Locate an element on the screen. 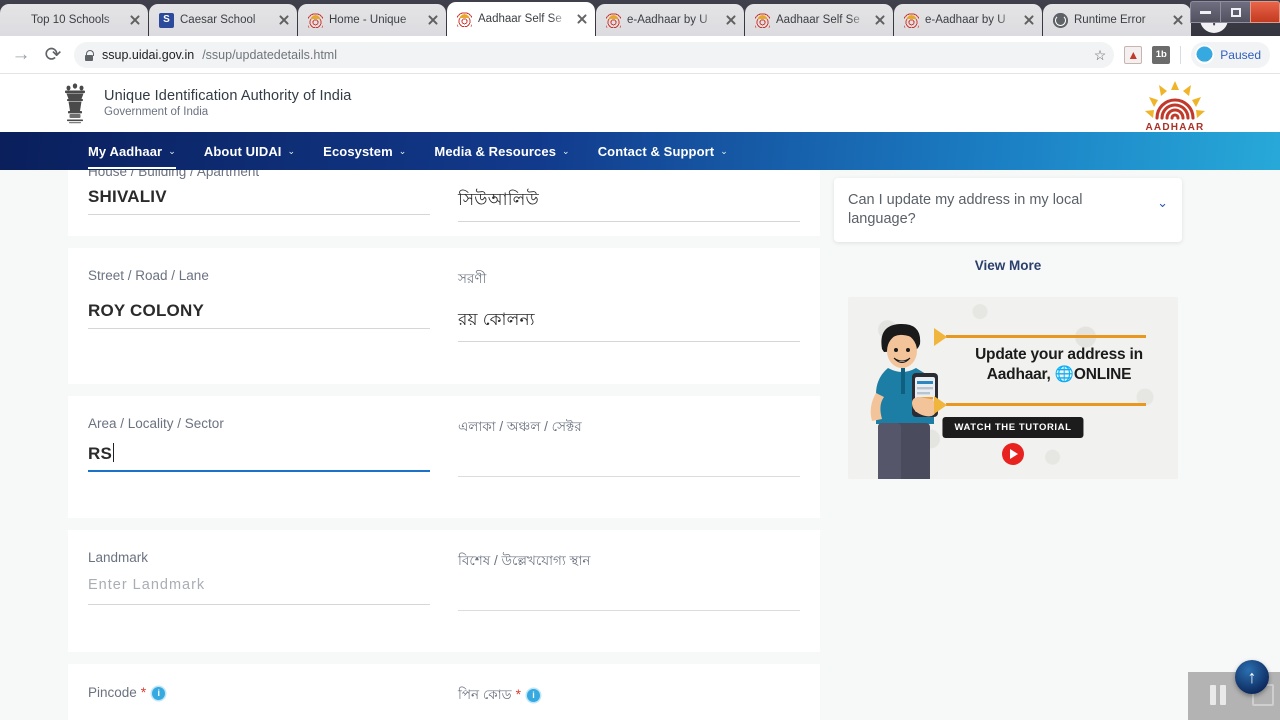  field-label-en: Street / Road / Lane is located at coordinates (148, 275).